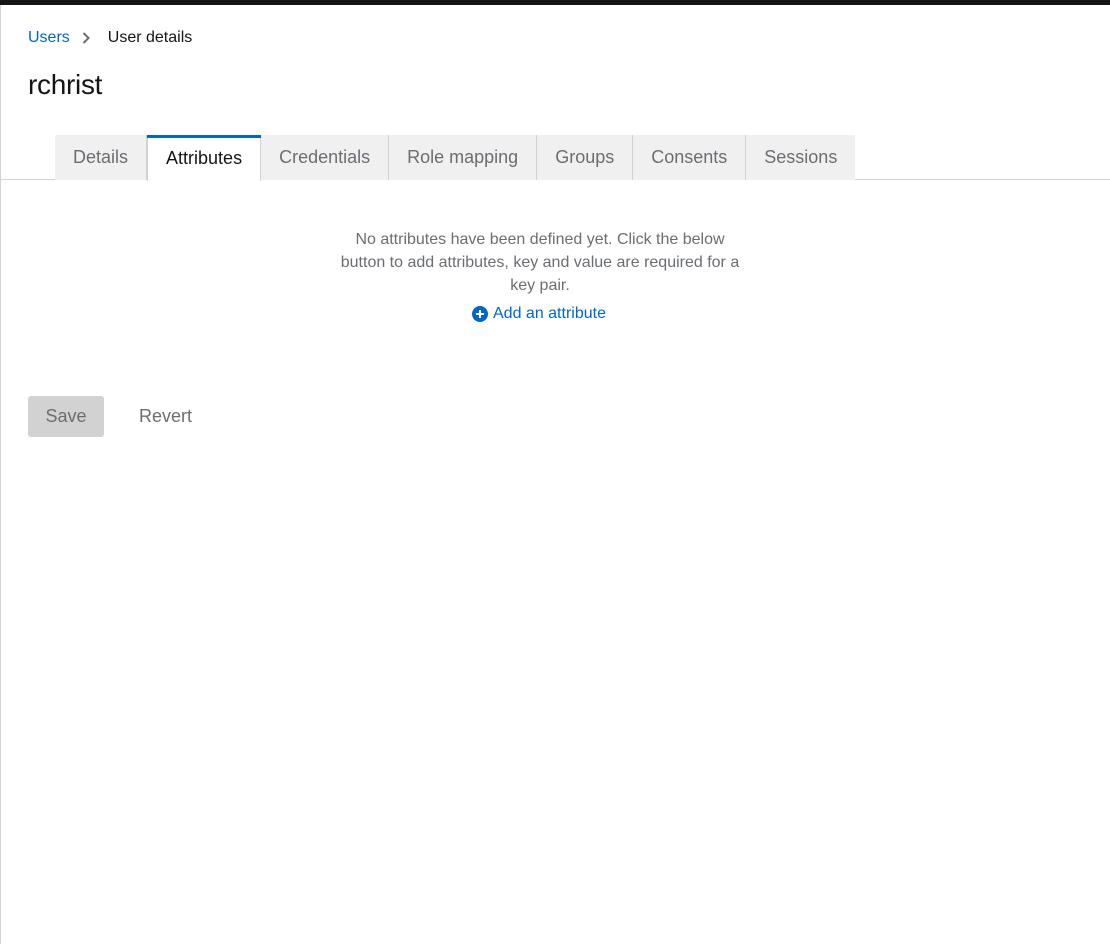 This screenshot has height=944, width=1110. What do you see at coordinates (549, 313) in the screenshot?
I see `add-attribute-label: Add an attribute` at bounding box center [549, 313].